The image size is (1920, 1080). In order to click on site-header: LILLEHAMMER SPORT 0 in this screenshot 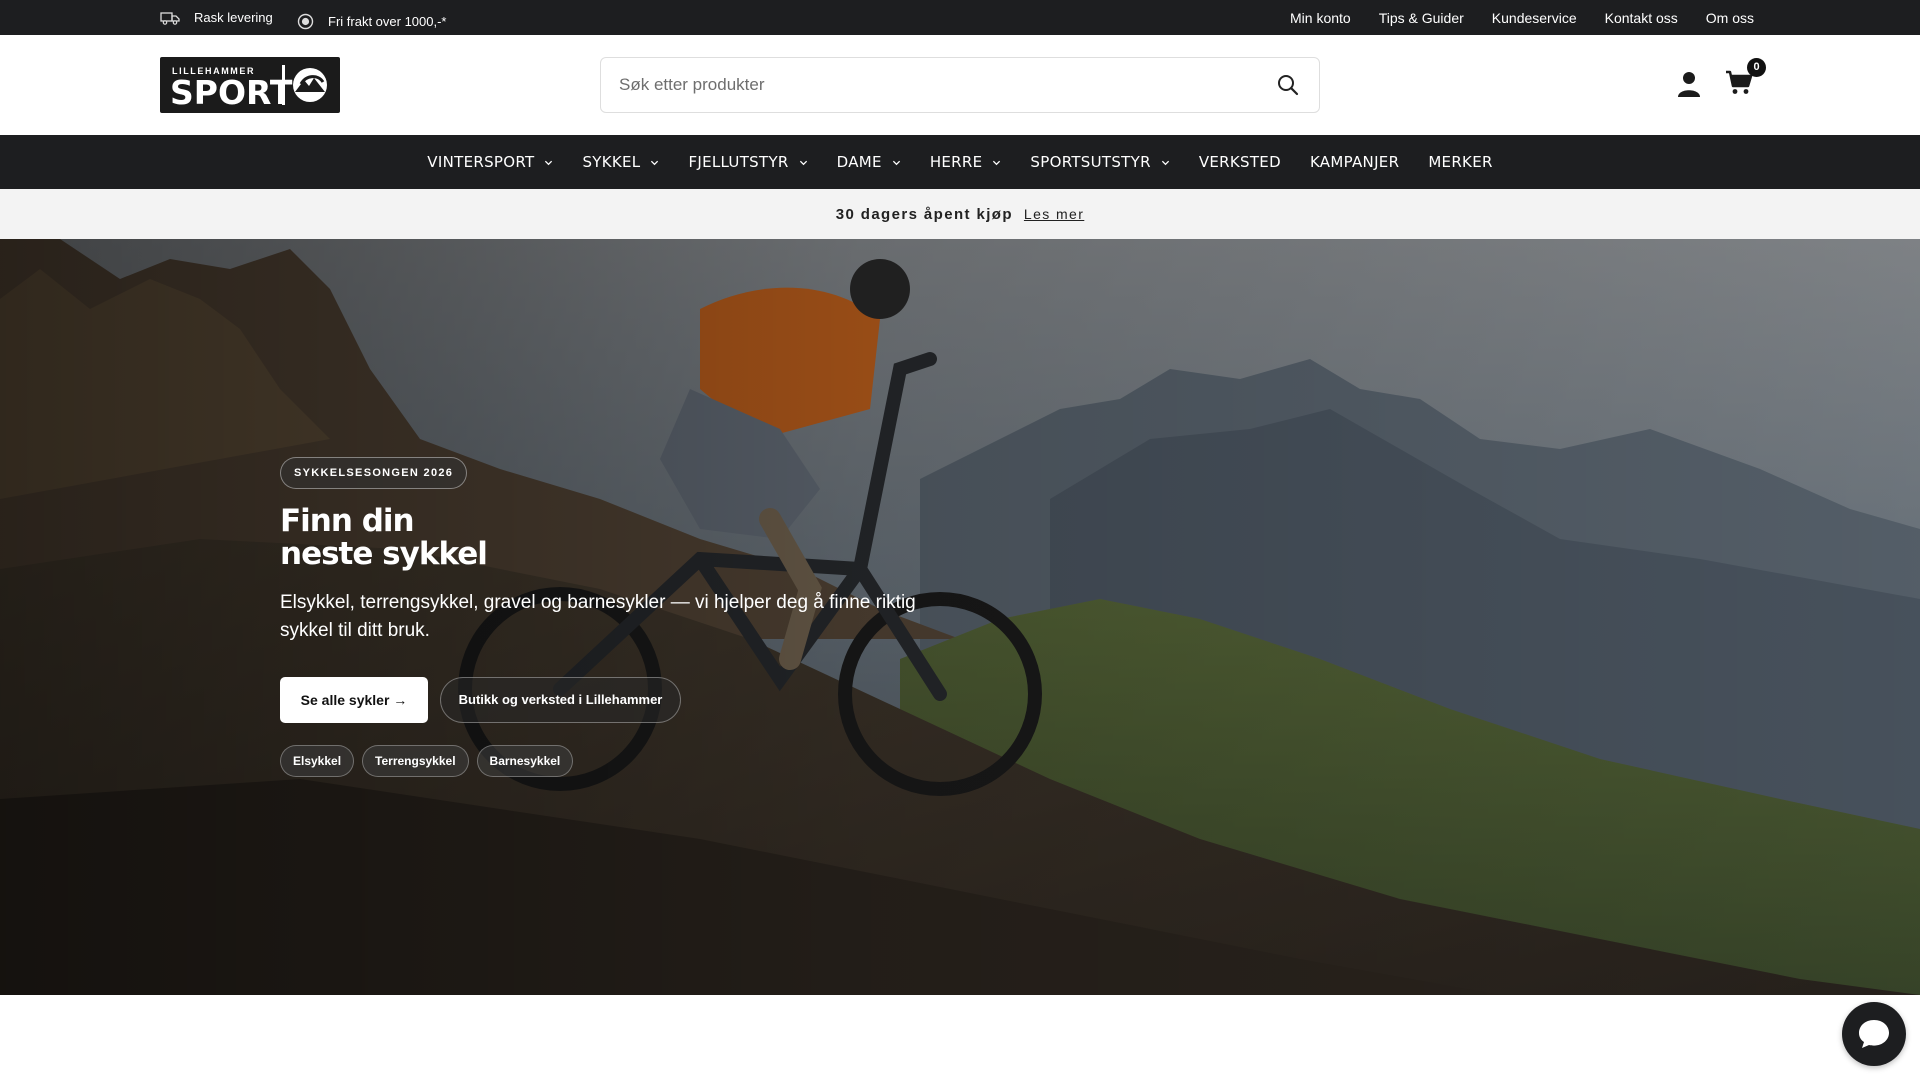, I will do `click(960, 85)`.